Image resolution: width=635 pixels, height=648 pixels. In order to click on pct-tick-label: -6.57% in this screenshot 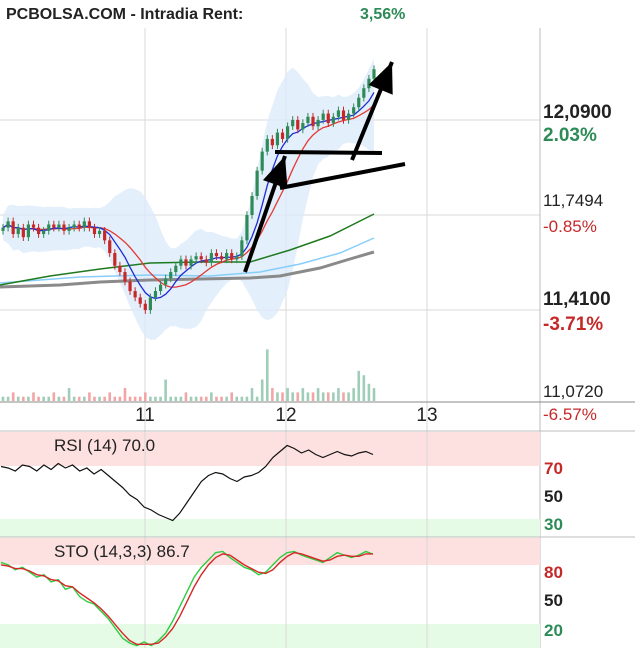, I will do `click(570, 414)`.